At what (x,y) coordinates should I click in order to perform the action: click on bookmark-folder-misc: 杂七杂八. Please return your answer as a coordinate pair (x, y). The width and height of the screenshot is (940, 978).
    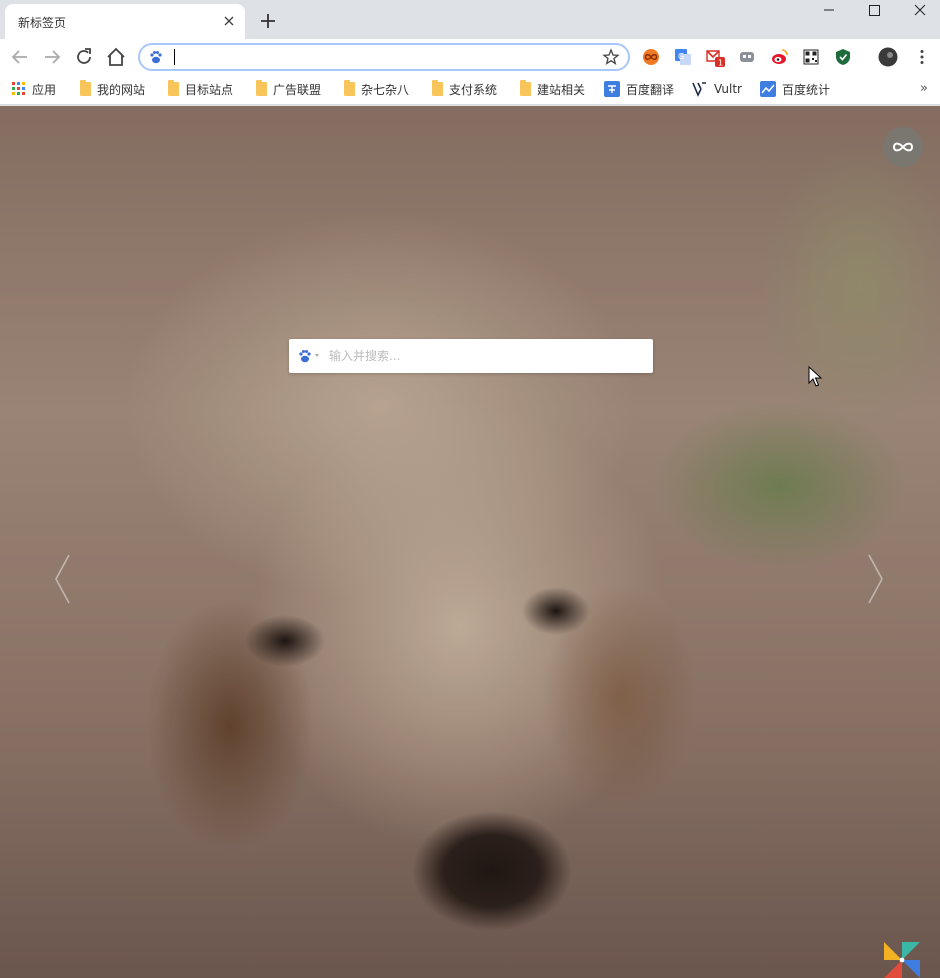
    Looking at the image, I should click on (376, 89).